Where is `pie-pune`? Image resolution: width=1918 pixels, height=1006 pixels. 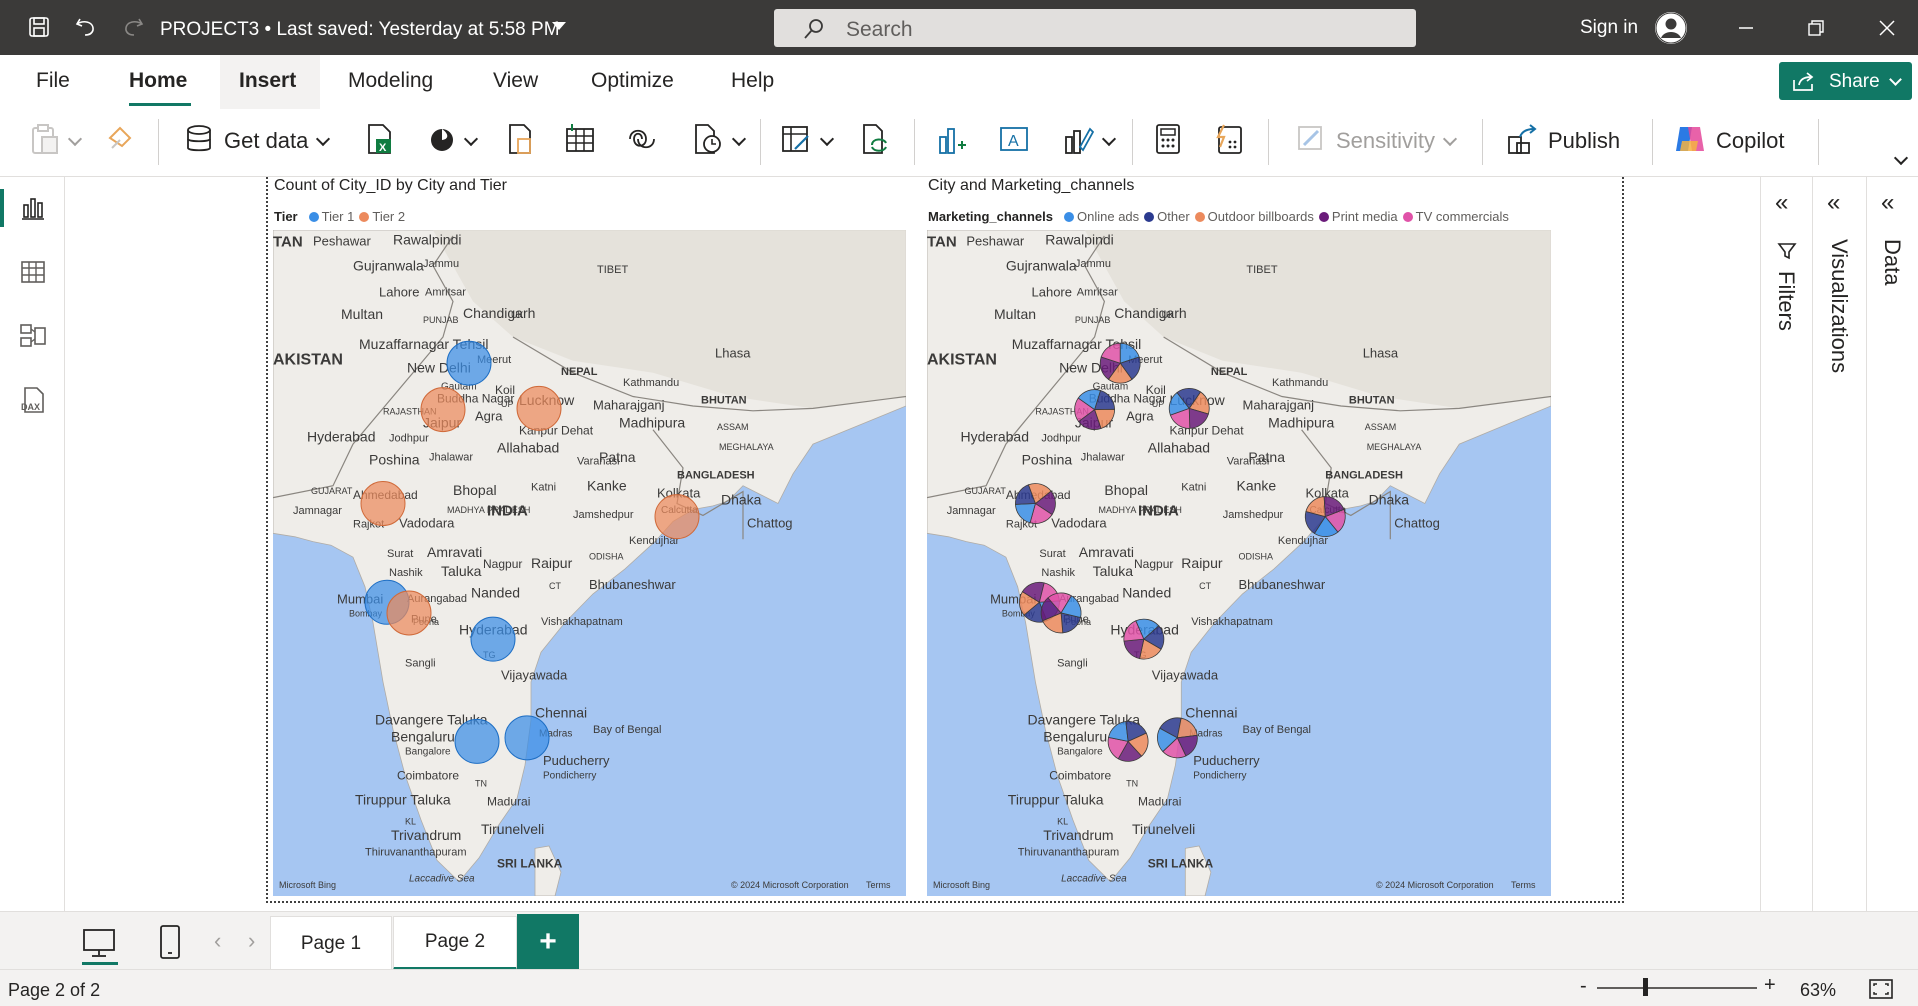 pie-pune is located at coordinates (1061, 613).